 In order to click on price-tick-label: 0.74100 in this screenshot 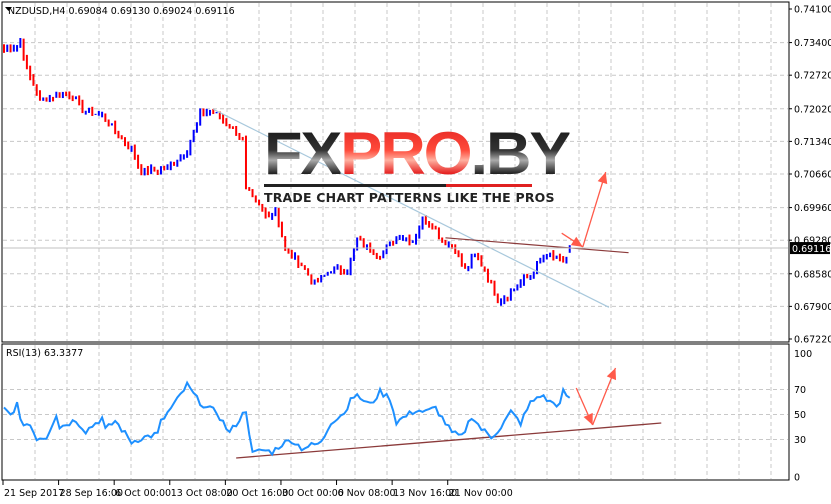, I will do `click(812, 10)`.